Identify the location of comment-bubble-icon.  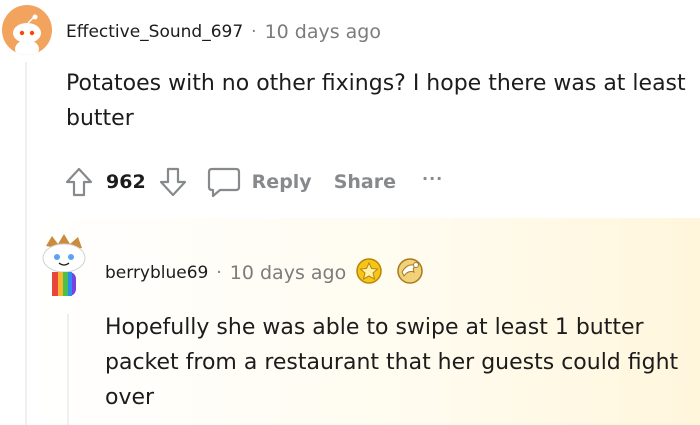
(223, 182).